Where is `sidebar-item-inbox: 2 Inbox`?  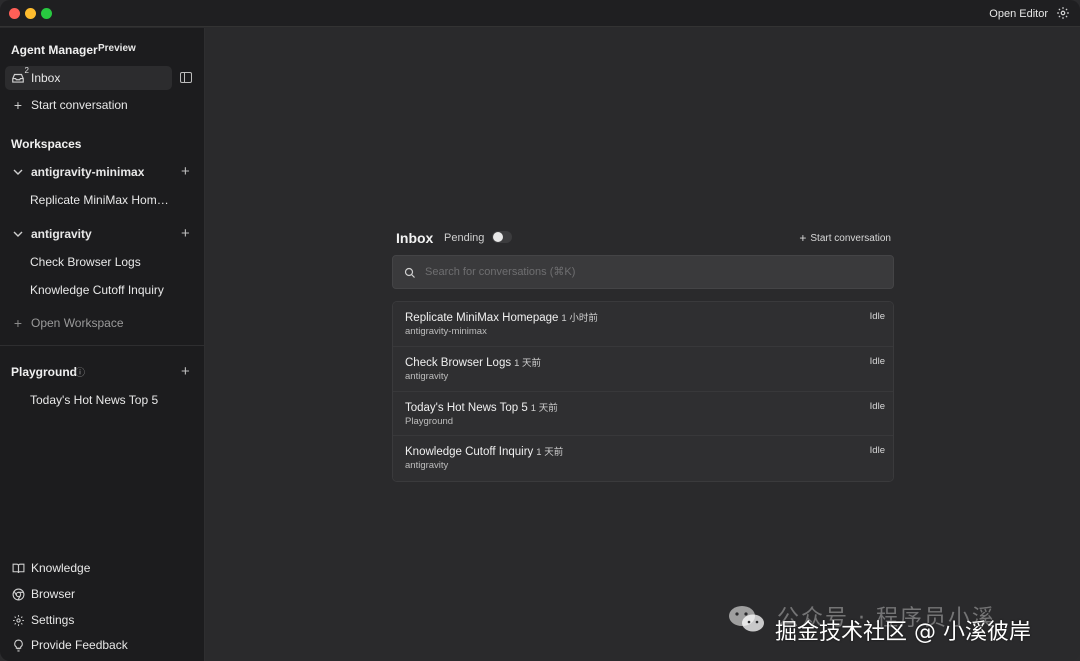 sidebar-item-inbox: 2 Inbox is located at coordinates (88, 78).